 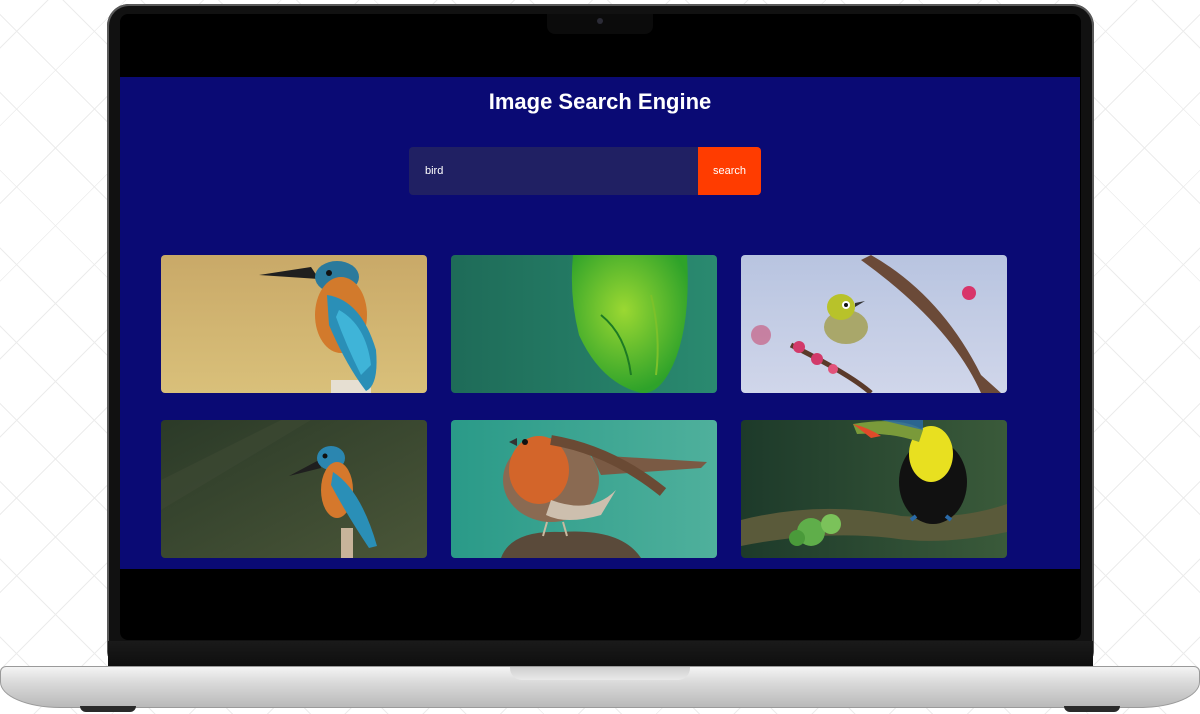 What do you see at coordinates (1092, 709) in the screenshot?
I see `laptop-foot-right` at bounding box center [1092, 709].